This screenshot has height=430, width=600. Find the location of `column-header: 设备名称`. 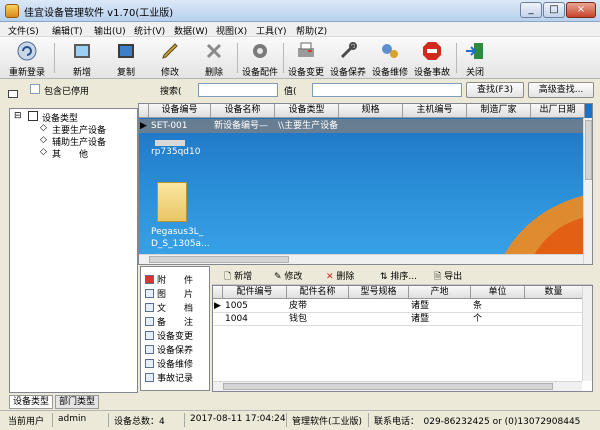

column-header: 设备名称 is located at coordinates (243, 111).